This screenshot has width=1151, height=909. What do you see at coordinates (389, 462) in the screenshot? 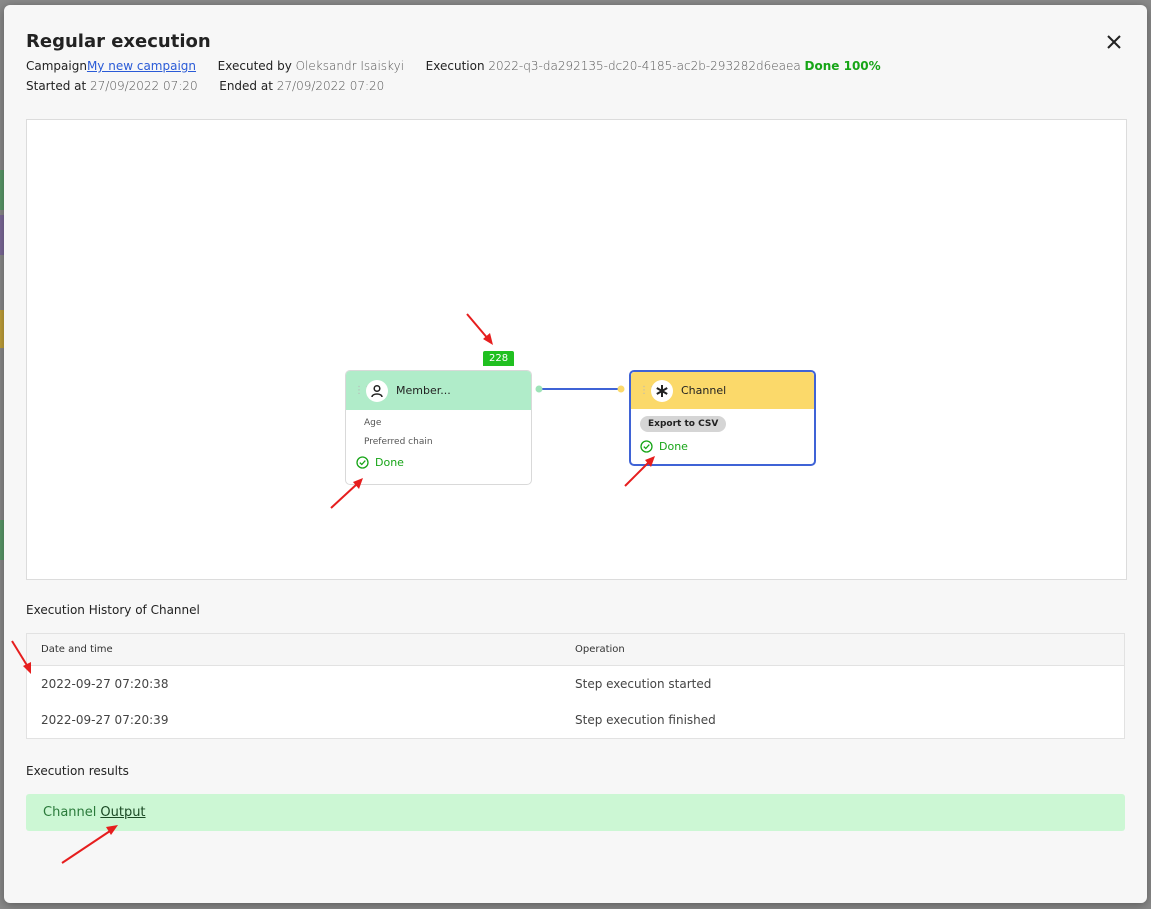
I see `member-node-status: Done` at bounding box center [389, 462].